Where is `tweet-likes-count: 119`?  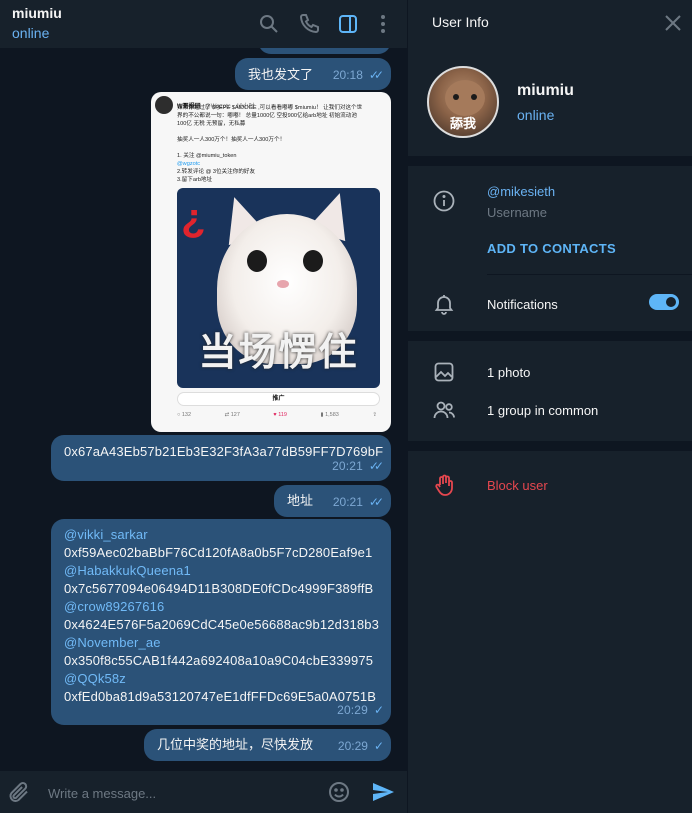 tweet-likes-count: 119 is located at coordinates (282, 415).